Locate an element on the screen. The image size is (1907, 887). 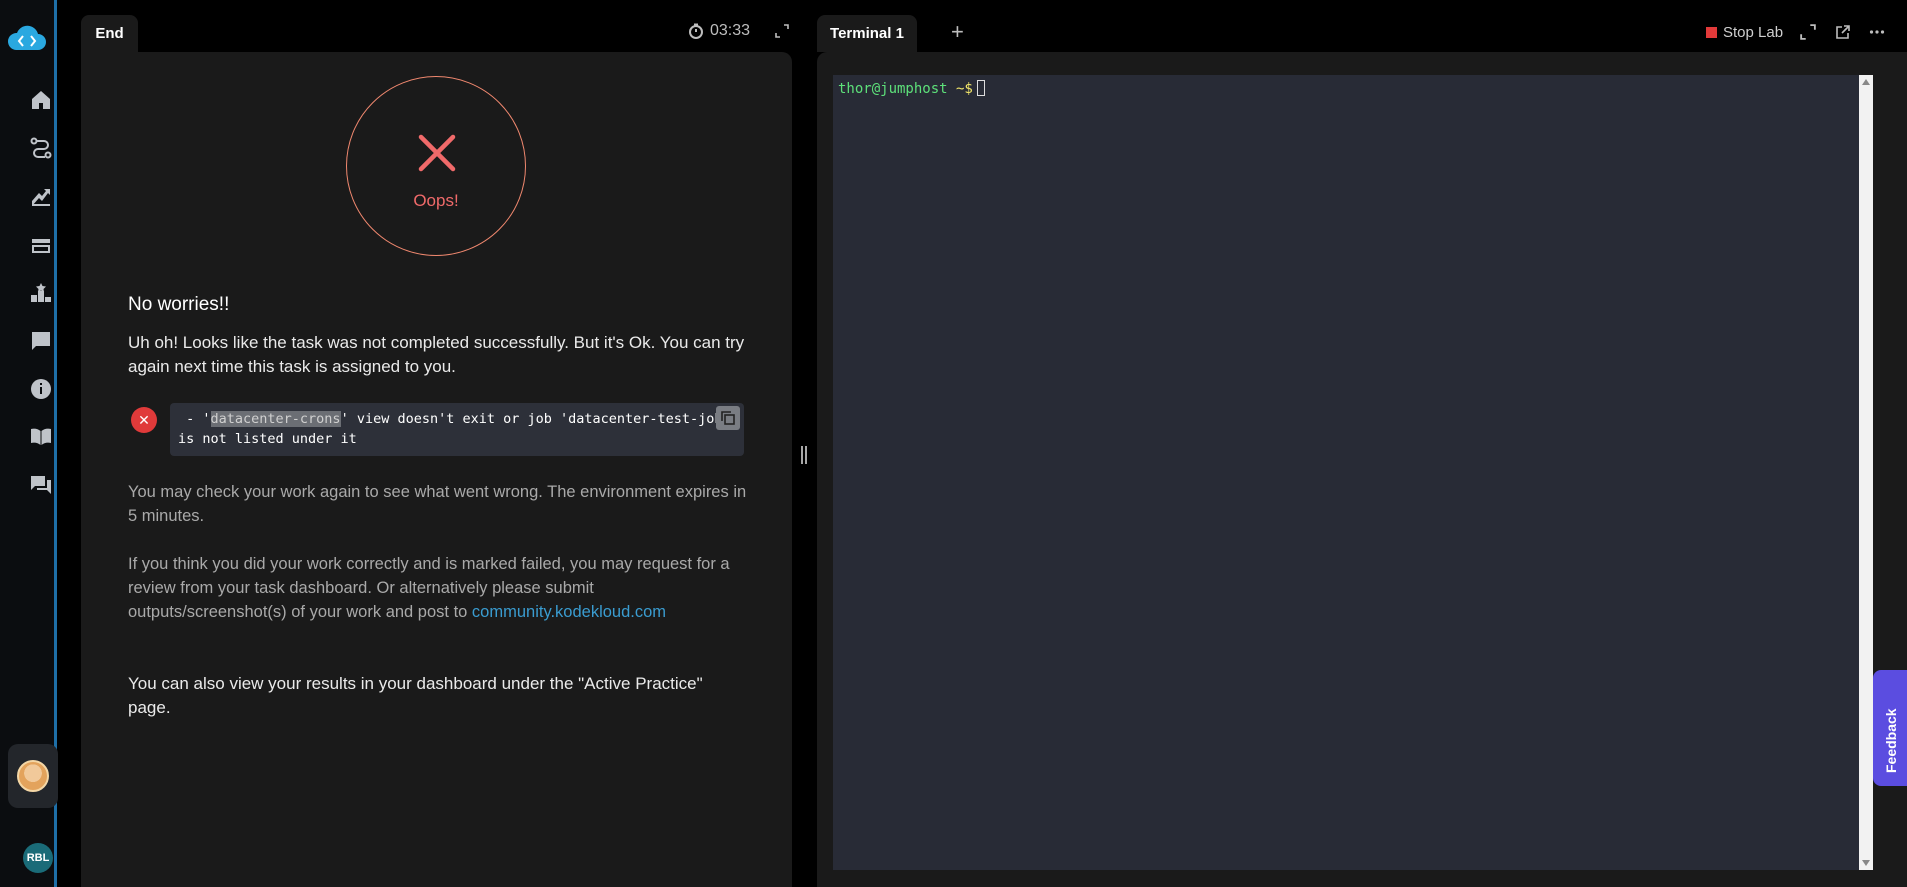
info-icon is located at coordinates (41, 389).